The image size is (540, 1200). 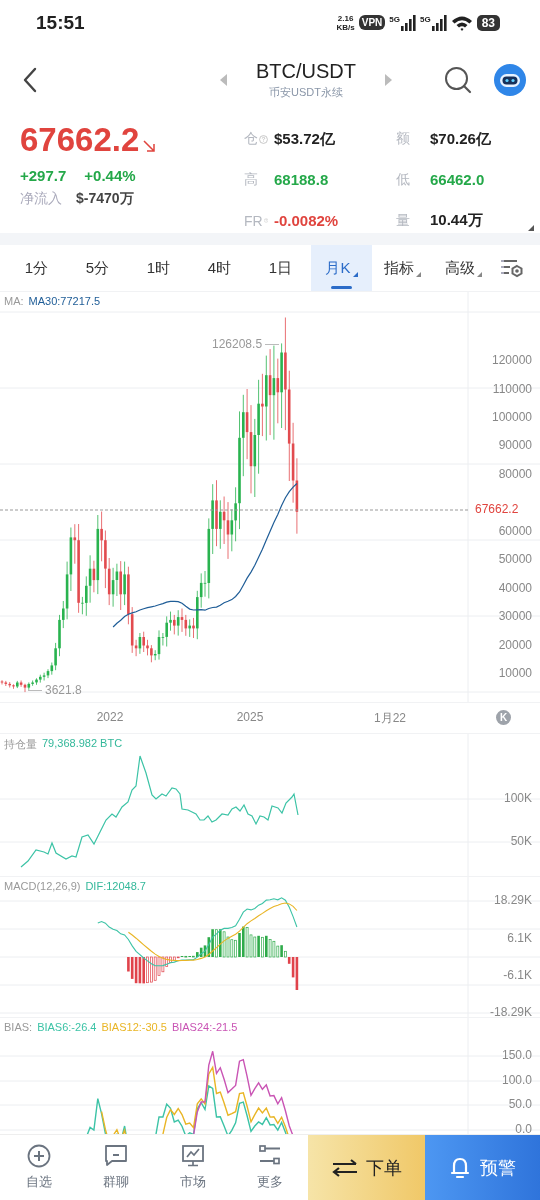 What do you see at coordinates (269, 1167) in the screenshot?
I see `nav-item: 更多` at bounding box center [269, 1167].